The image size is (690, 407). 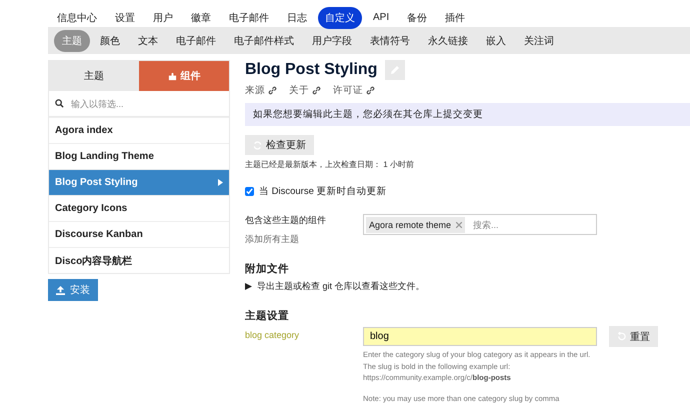 What do you see at coordinates (341, 286) in the screenshot?
I see `files-hint-text: 导出主题或检查 git 仓库以查看这些文件。` at bounding box center [341, 286].